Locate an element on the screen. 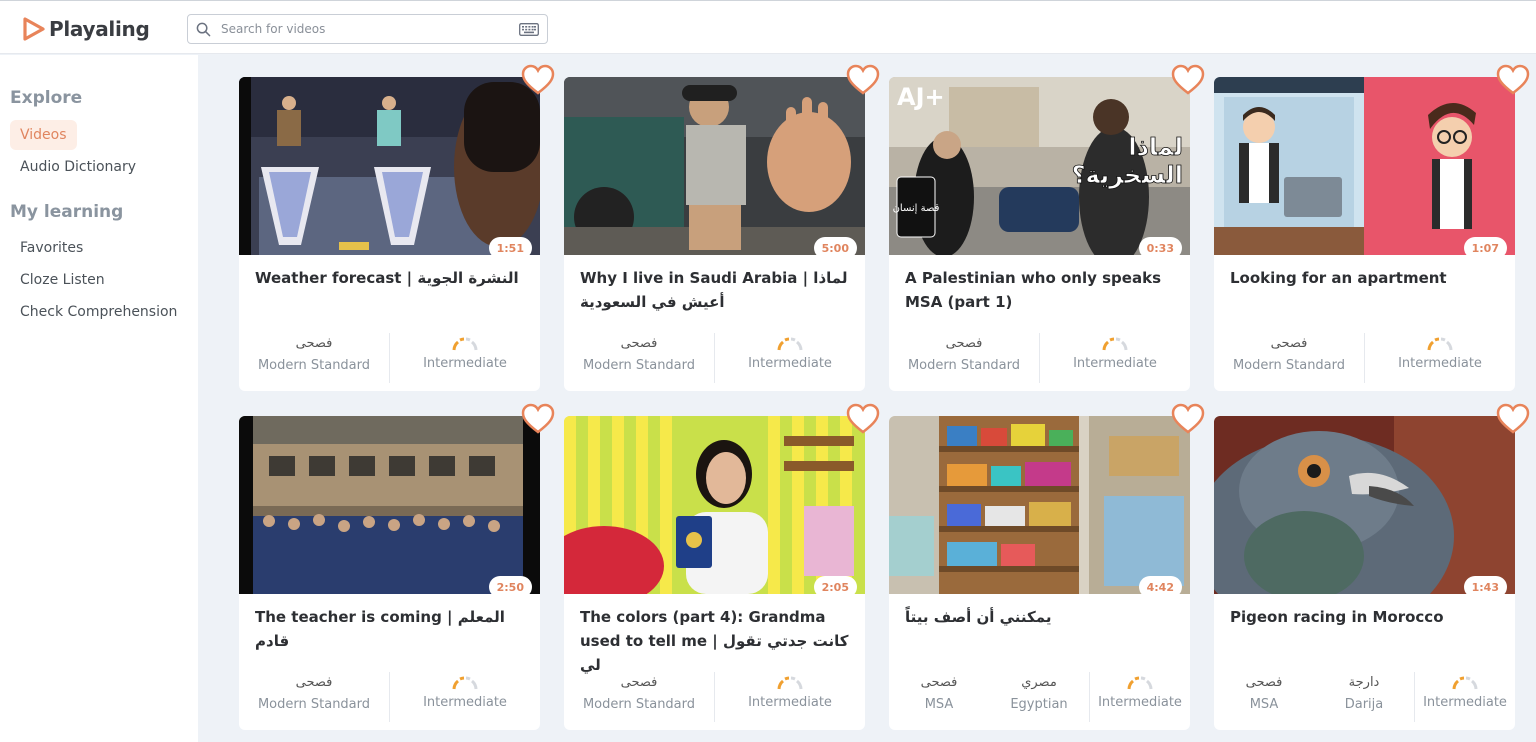 This screenshot has height=742, width=1536. dialect-info: فصحى MSA is located at coordinates (939, 697).